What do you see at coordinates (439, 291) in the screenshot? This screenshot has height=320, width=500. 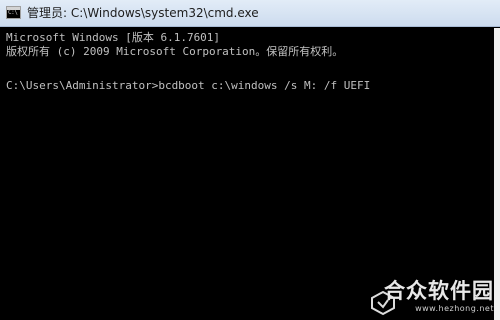 I see `watermark-name: 合众软件园` at bounding box center [439, 291].